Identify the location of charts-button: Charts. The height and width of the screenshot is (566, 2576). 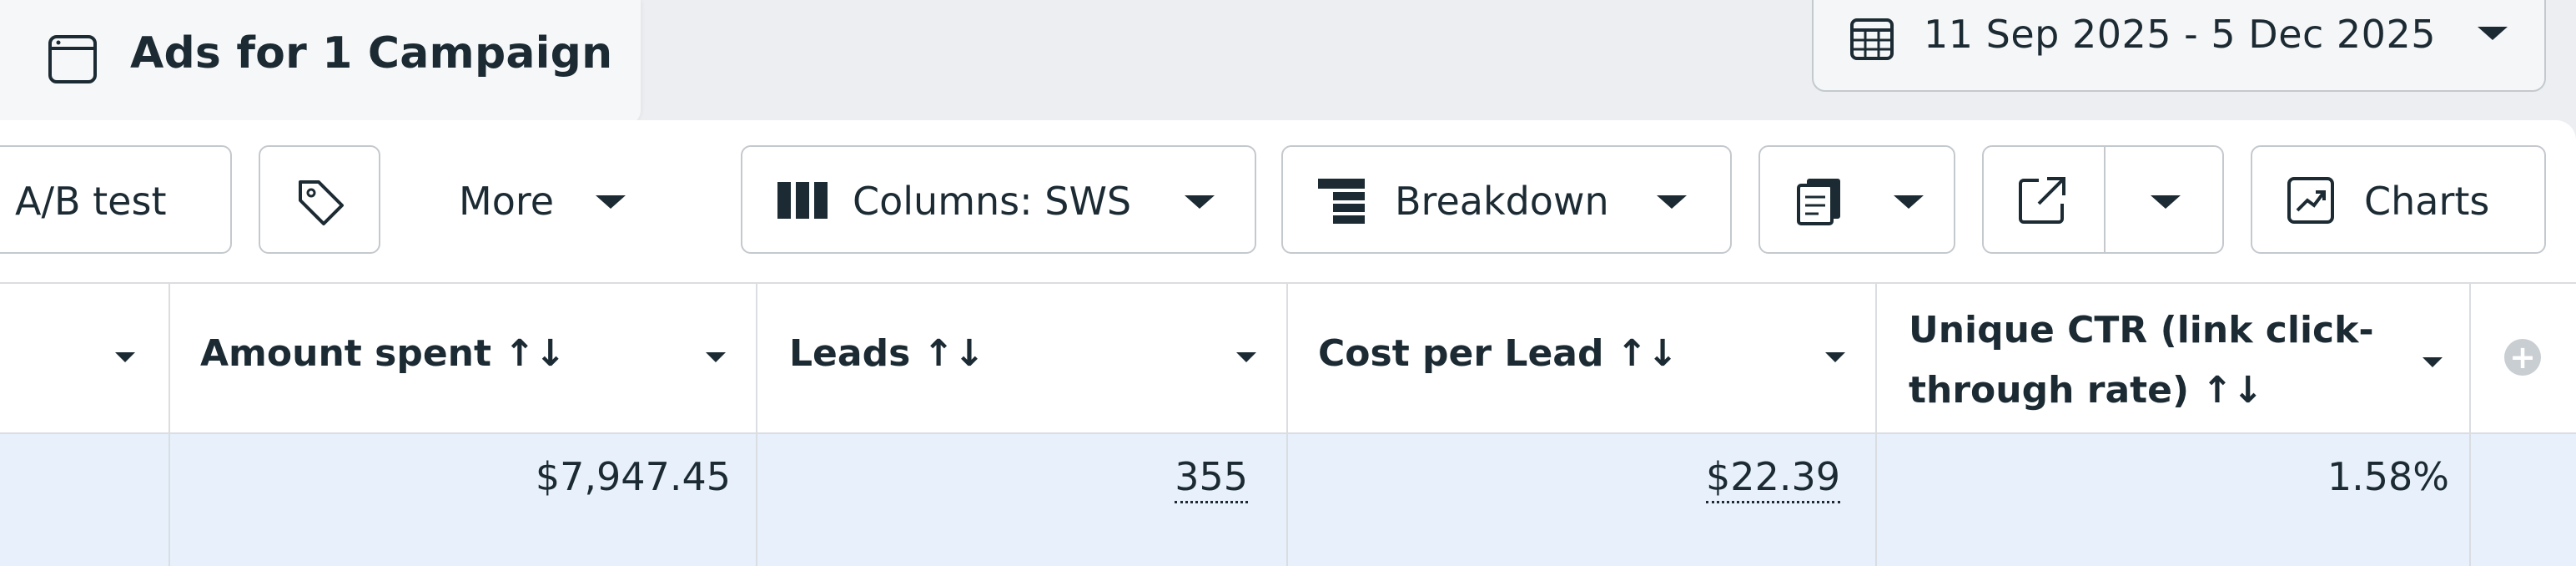
(2398, 200).